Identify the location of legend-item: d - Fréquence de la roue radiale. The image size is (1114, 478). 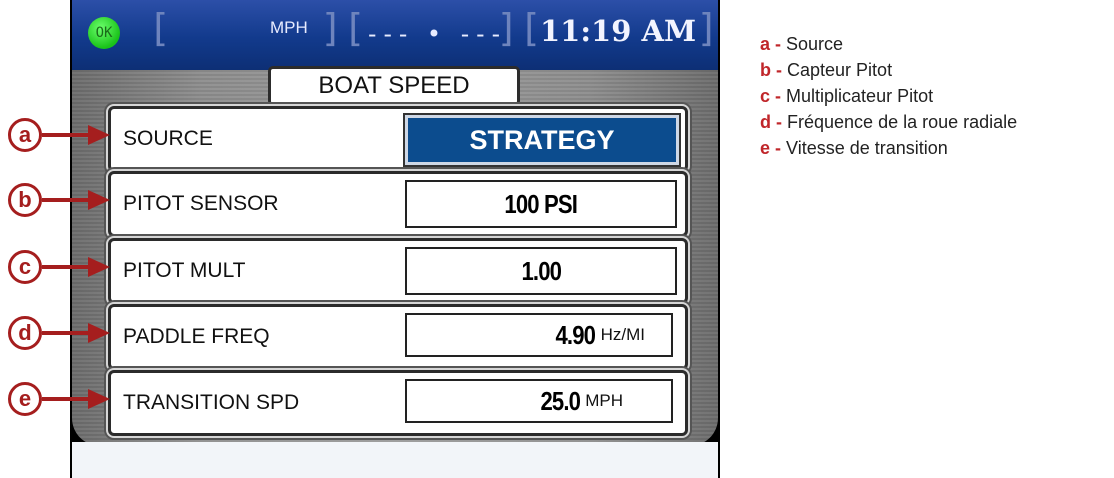
(889, 122).